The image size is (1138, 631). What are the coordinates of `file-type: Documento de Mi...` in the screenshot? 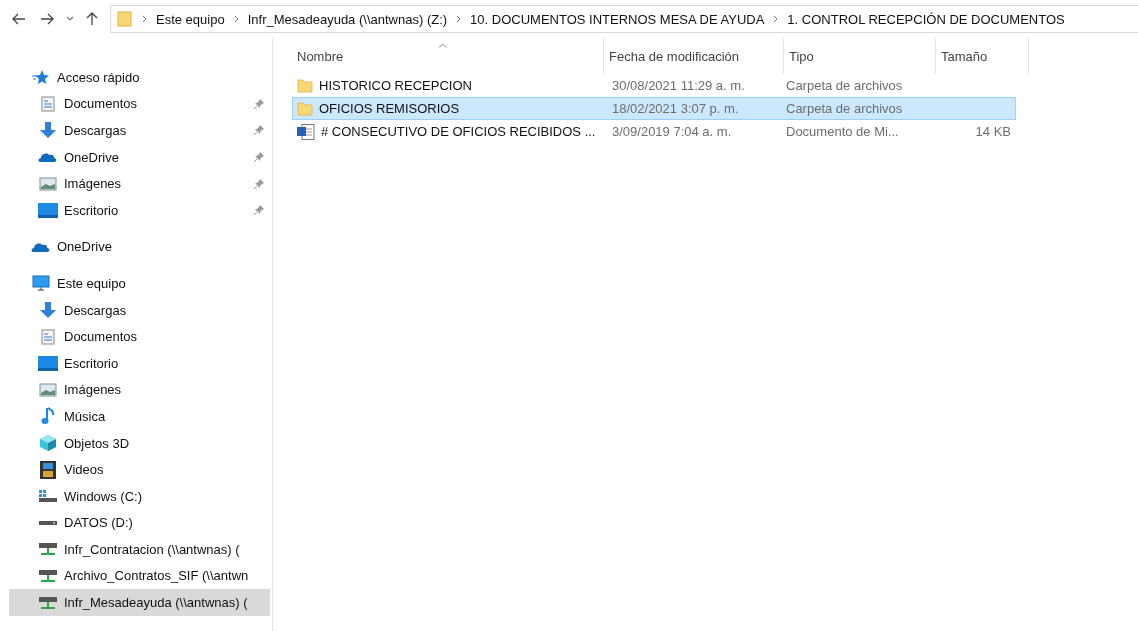 It's located at (842, 131).